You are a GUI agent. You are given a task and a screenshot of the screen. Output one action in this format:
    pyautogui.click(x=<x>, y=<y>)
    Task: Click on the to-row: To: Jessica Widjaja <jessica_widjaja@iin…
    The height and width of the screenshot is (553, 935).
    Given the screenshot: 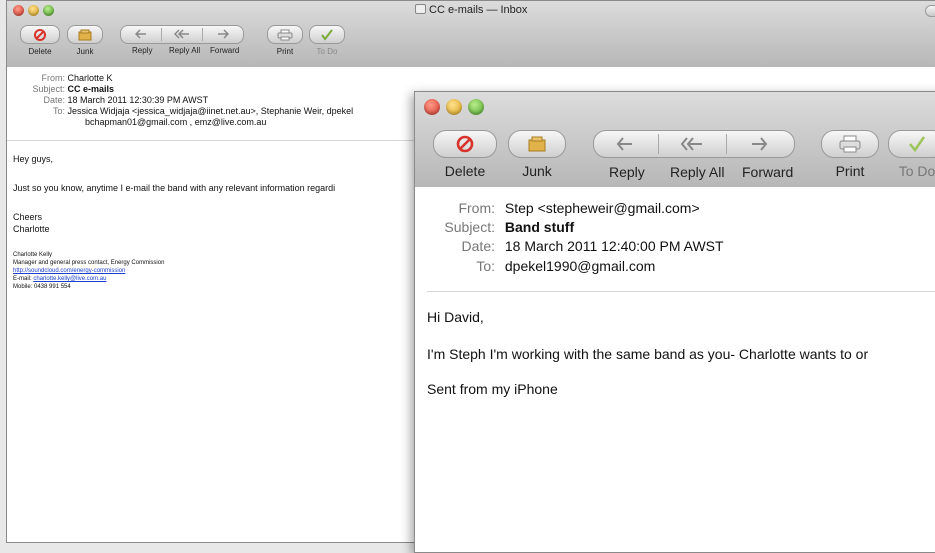 What is the action you would take?
    pyautogui.click(x=180, y=111)
    